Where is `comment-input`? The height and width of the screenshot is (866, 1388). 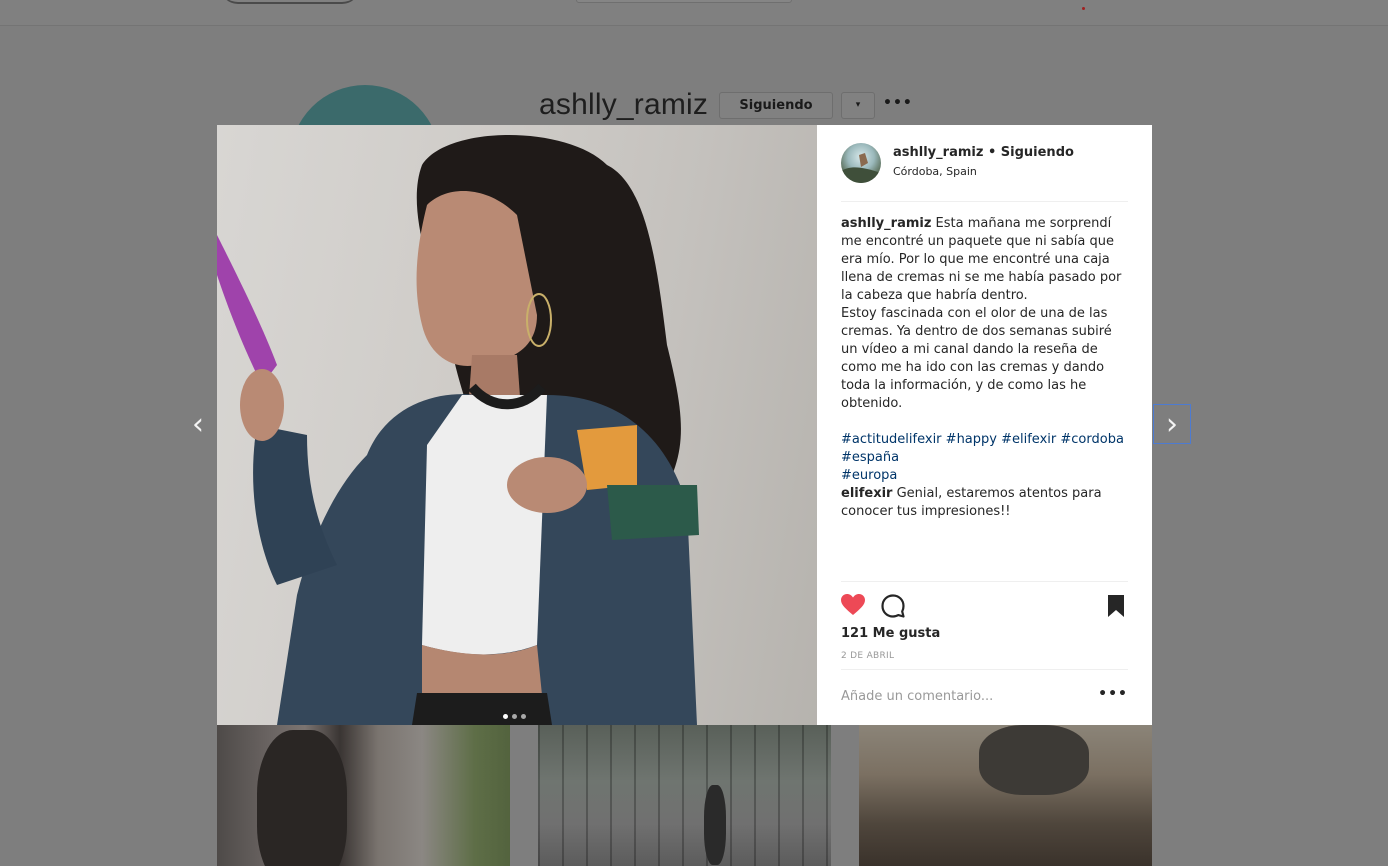 comment-input is located at coordinates (966, 696).